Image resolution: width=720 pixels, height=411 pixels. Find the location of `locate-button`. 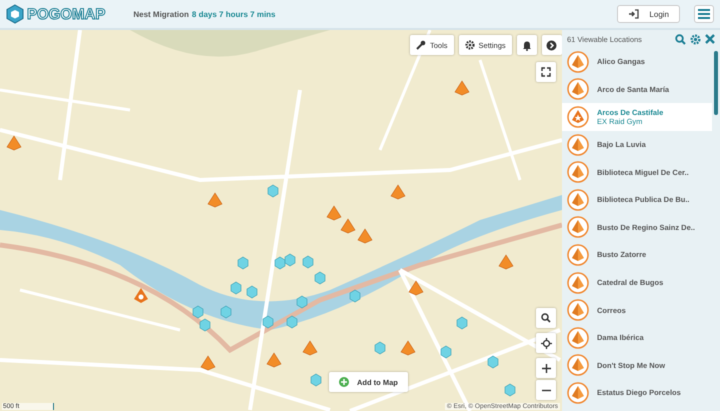

locate-button is located at coordinates (546, 343).